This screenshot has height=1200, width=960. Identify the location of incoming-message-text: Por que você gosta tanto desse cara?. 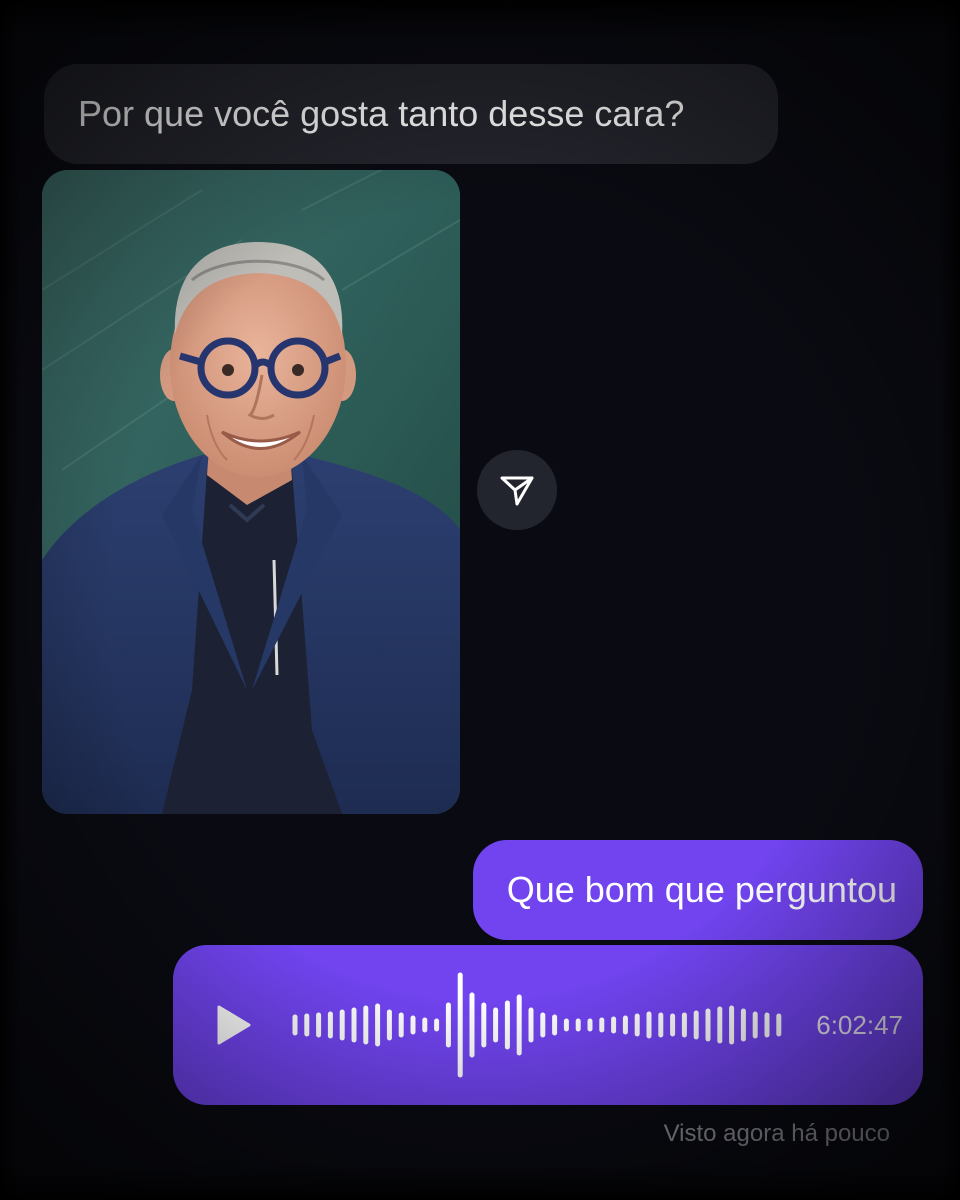
(381, 113).